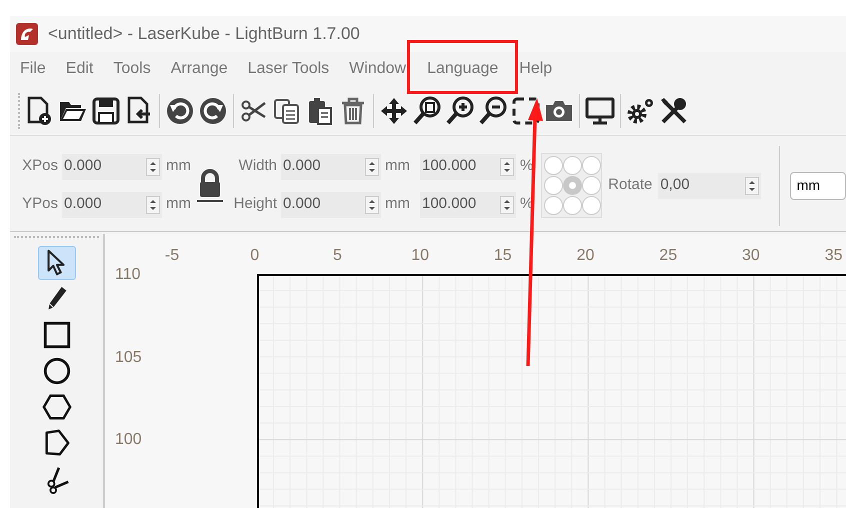  What do you see at coordinates (462, 67) in the screenshot?
I see `menu-item: Language` at bounding box center [462, 67].